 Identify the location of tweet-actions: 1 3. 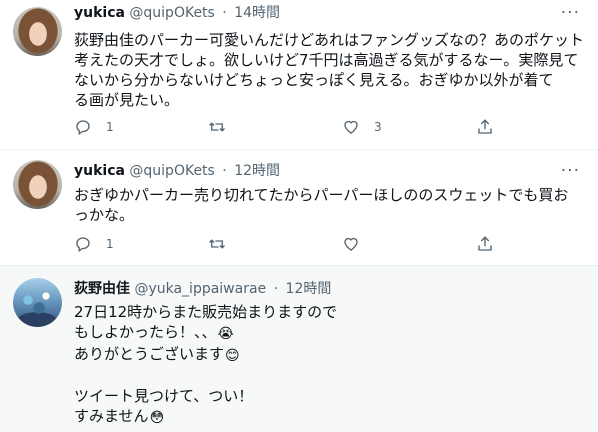
(289, 127).